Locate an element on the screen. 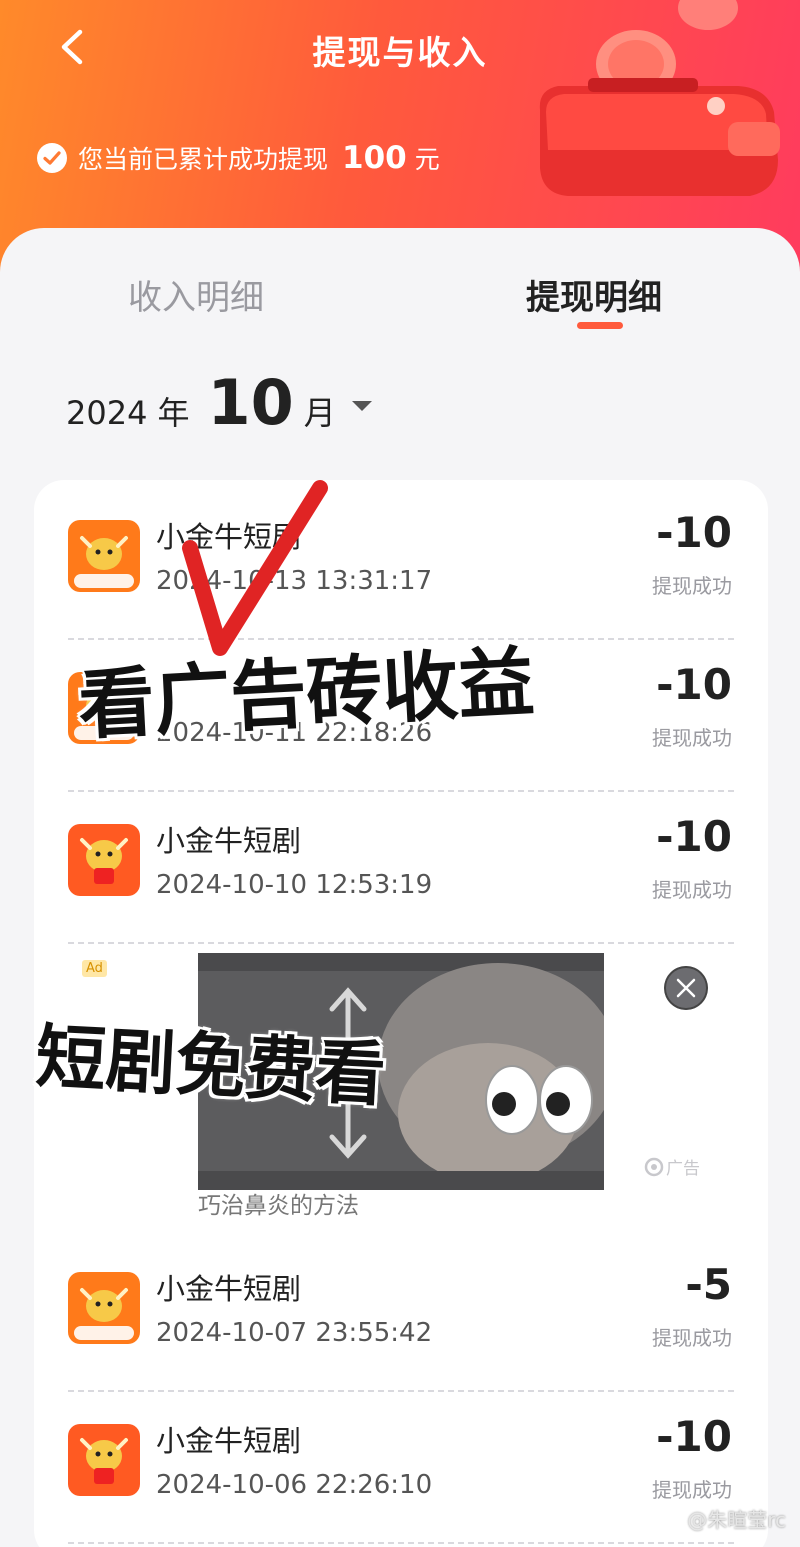 This screenshot has width=800, height=1547. list-item: 小金牛短剧 2024-10-13 13:31:17 -10 提现成功 is located at coordinates (401, 565).